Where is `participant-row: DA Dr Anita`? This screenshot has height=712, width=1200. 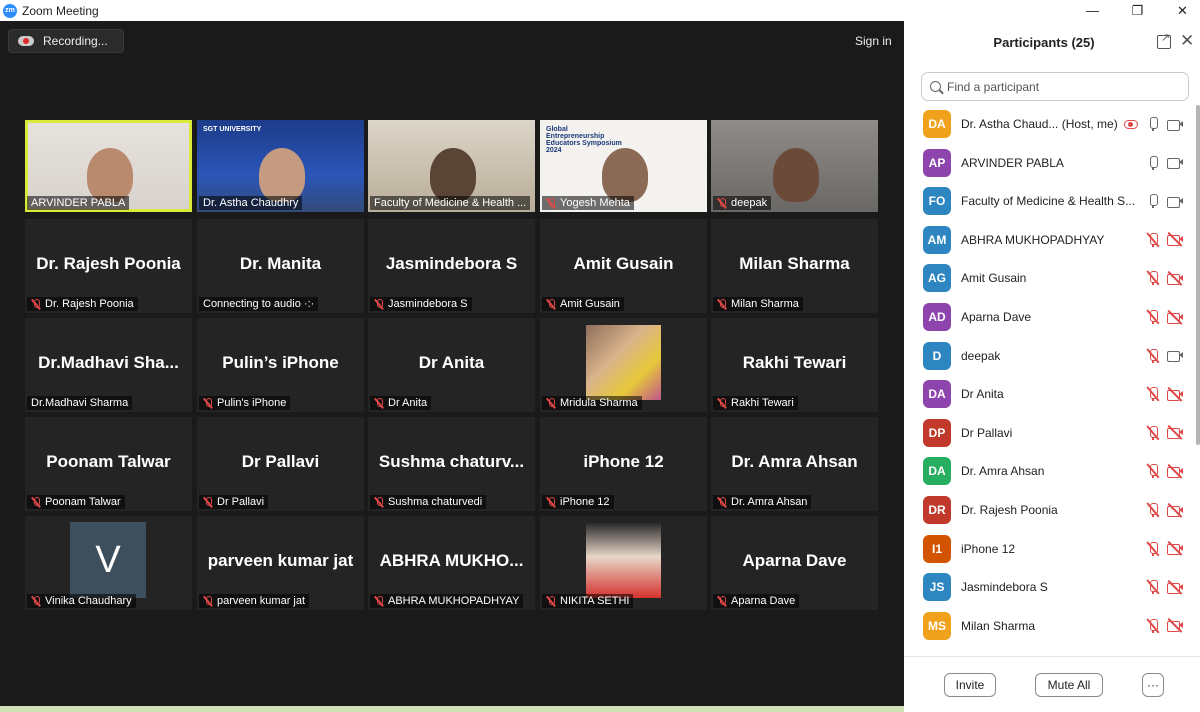 participant-row: DA Dr Anita is located at coordinates (1052, 394).